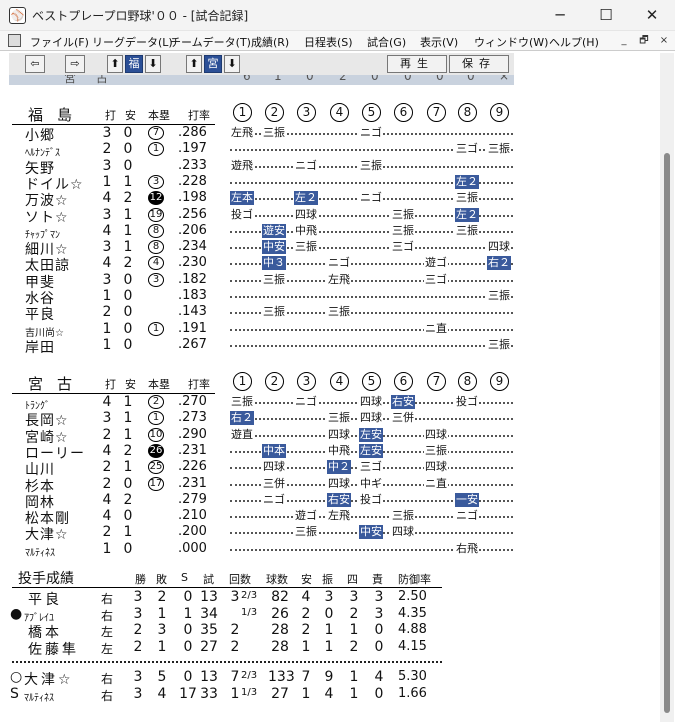 Image resolution: width=675 pixels, height=722 pixels. What do you see at coordinates (270, 42) in the screenshot?
I see `menu-stats: 成績(R)` at bounding box center [270, 42].